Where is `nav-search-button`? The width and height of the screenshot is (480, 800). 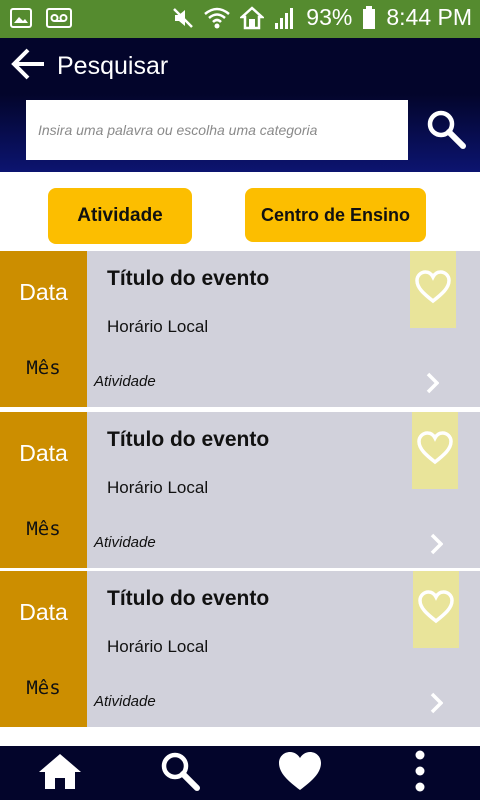
nav-search-button is located at coordinates (180, 773).